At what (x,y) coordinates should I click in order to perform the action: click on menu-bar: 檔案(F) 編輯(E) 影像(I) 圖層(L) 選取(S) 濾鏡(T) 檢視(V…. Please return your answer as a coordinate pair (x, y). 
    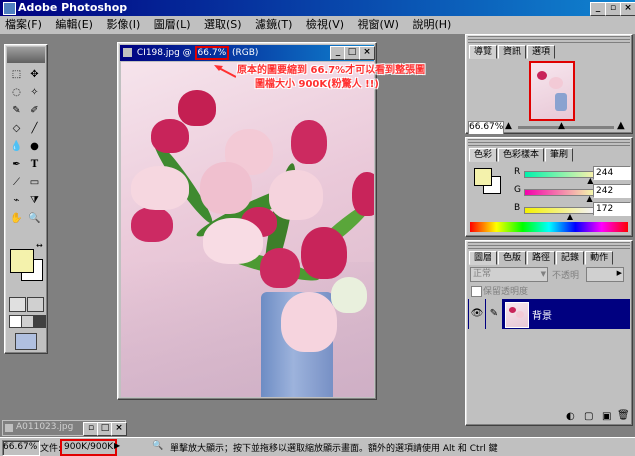
    Looking at the image, I should click on (317, 25).